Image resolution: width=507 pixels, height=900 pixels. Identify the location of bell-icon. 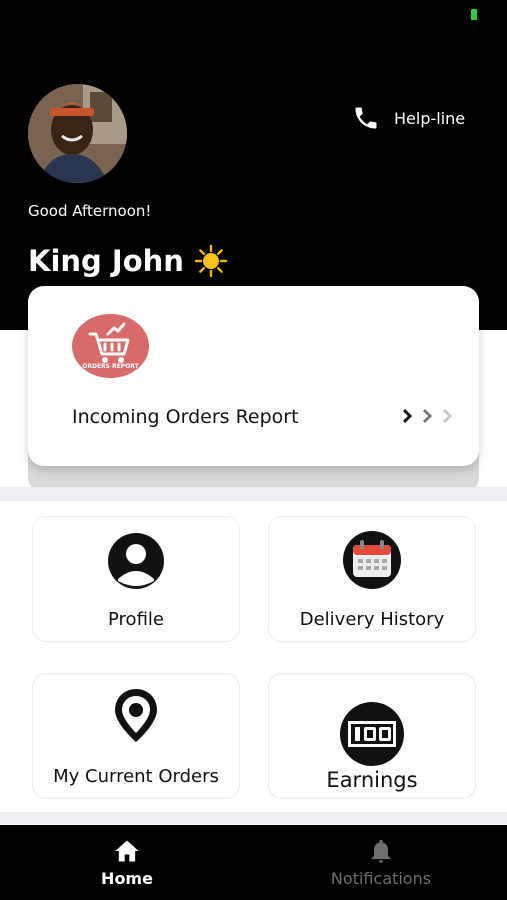
(381, 851).